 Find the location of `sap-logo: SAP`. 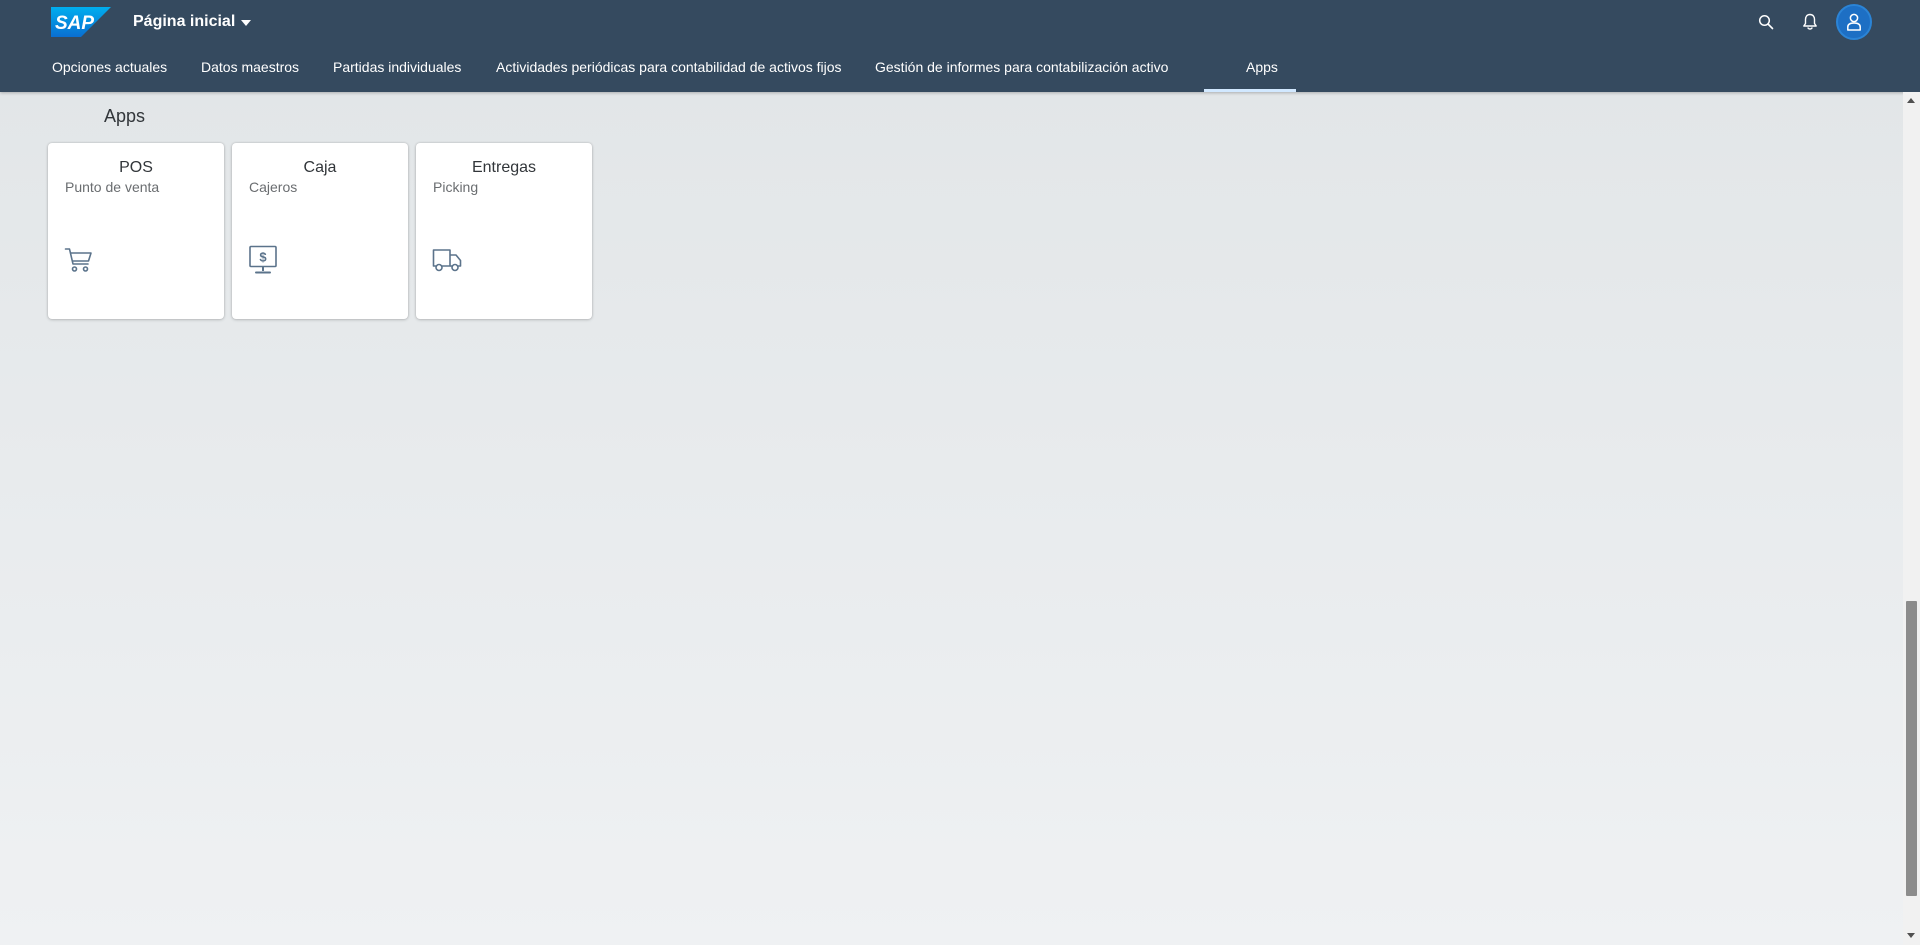

sap-logo: SAP is located at coordinates (81, 22).